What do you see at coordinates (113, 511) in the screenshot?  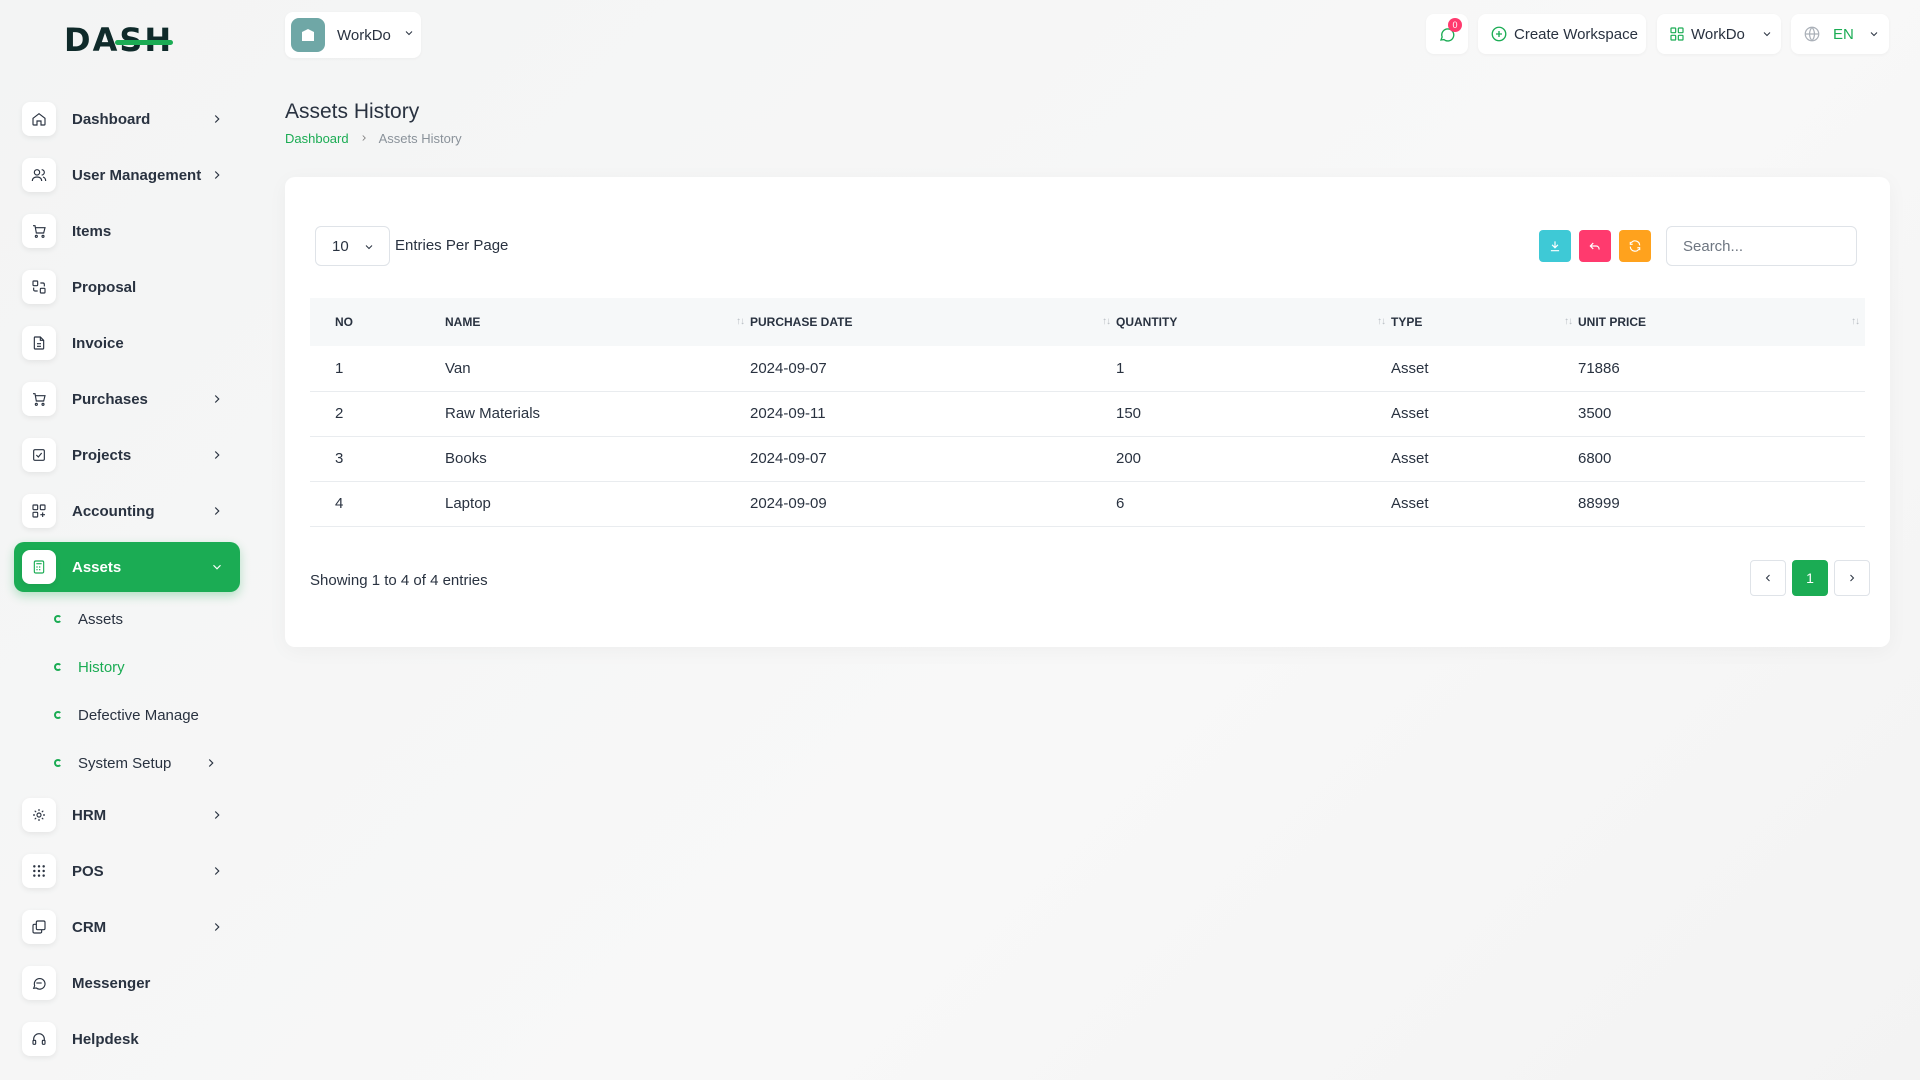 I see `sidebar-item-label: Accounting` at bounding box center [113, 511].